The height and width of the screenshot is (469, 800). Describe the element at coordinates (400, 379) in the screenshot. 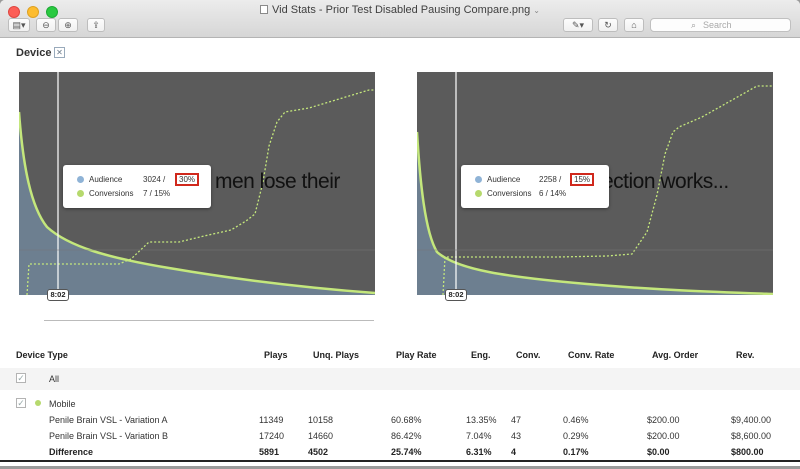

I see `table-row-all: ✓ All` at that location.